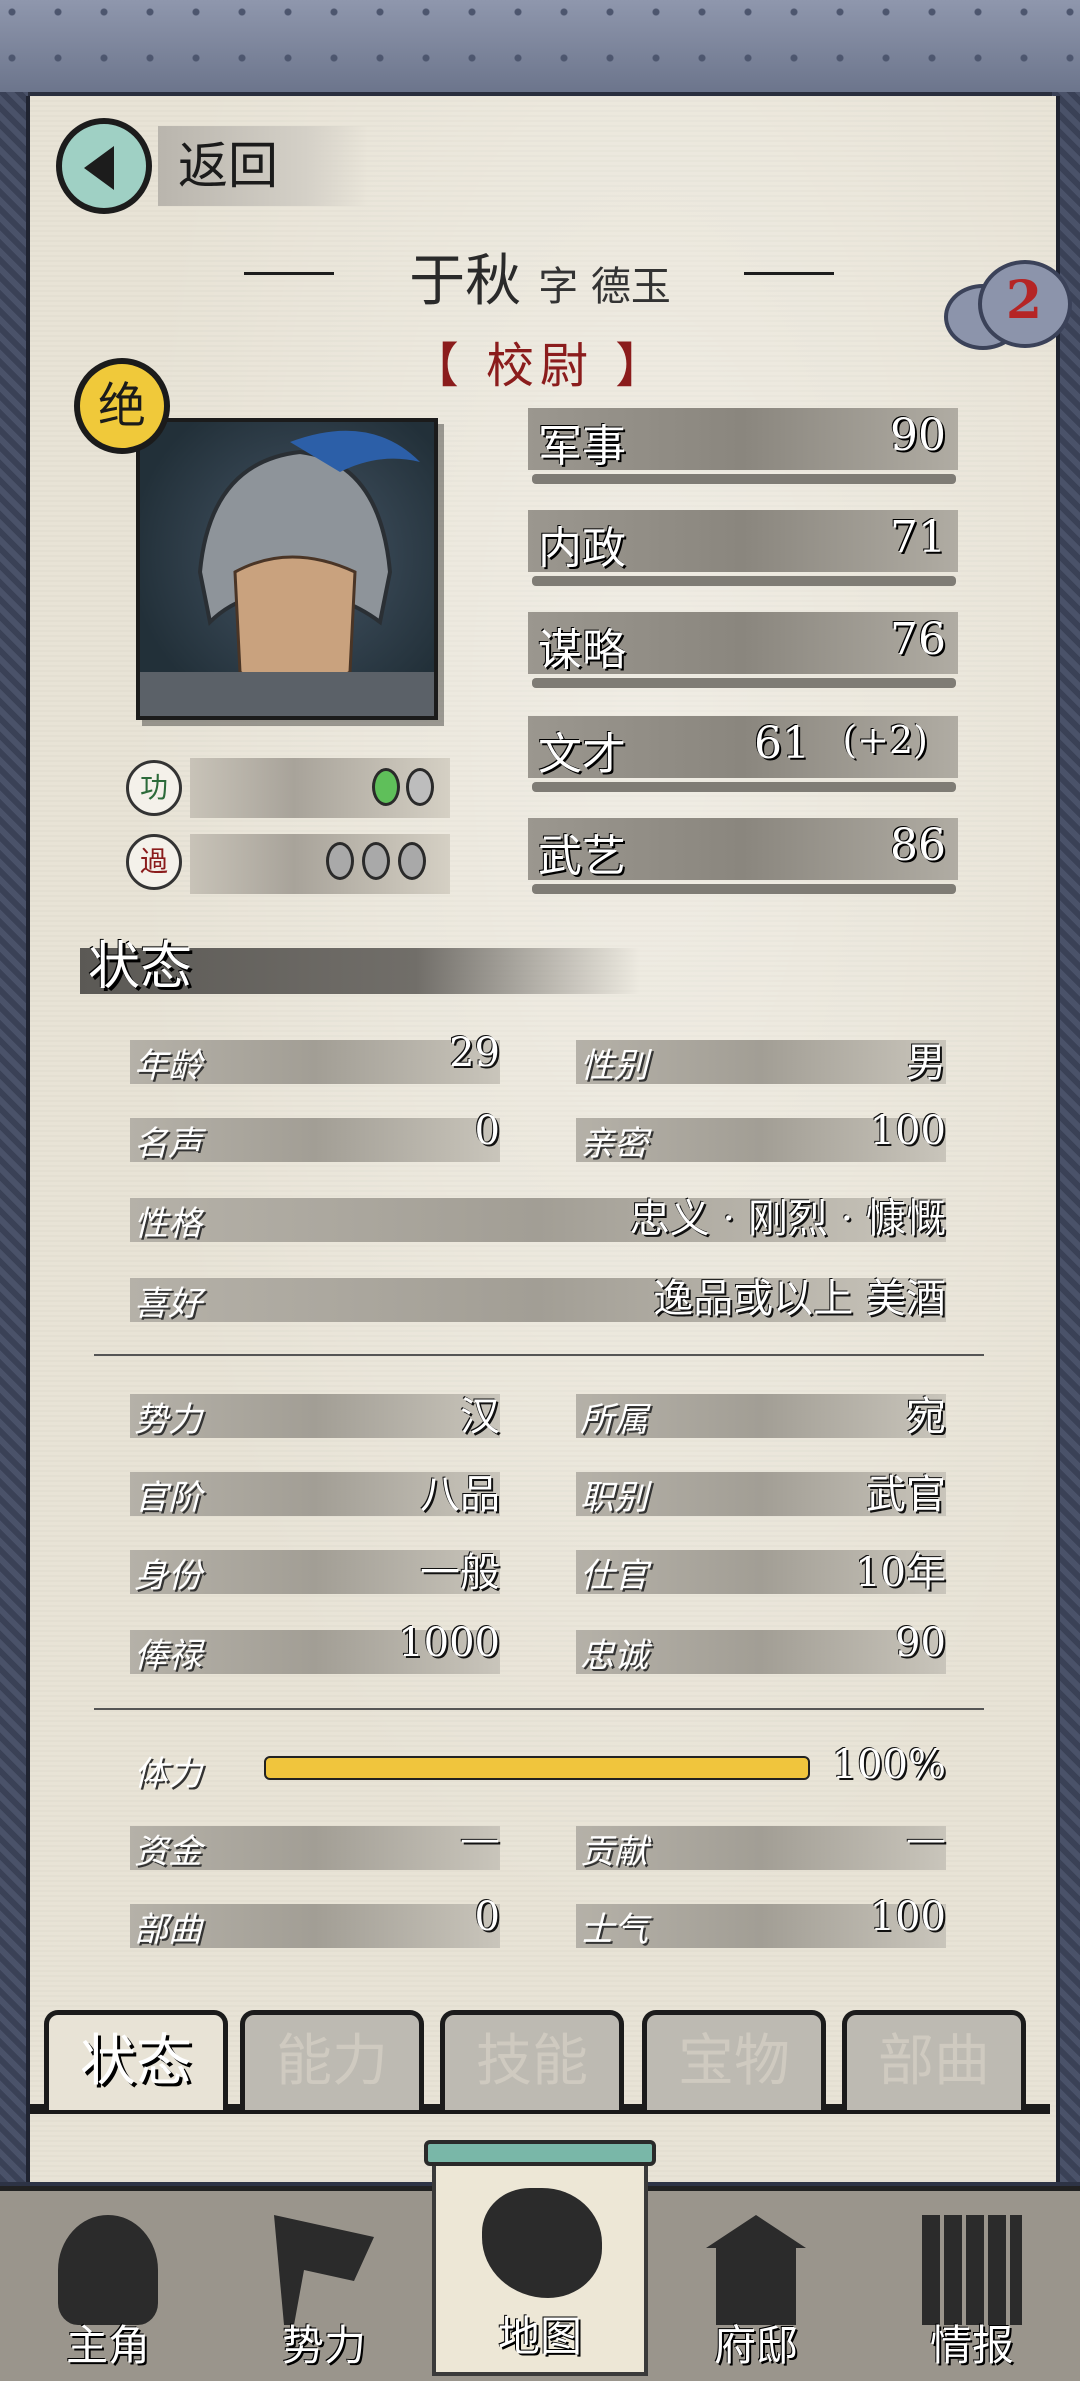 This screenshot has height=2381, width=1080. I want to click on info-label: 仕官, so click(614, 1576).